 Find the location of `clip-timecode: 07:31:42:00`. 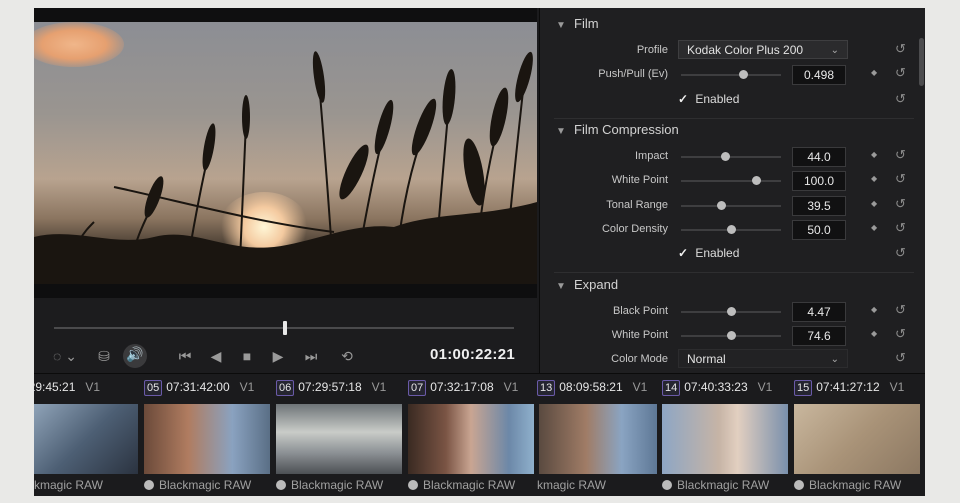

clip-timecode: 07:31:42:00 is located at coordinates (198, 387).